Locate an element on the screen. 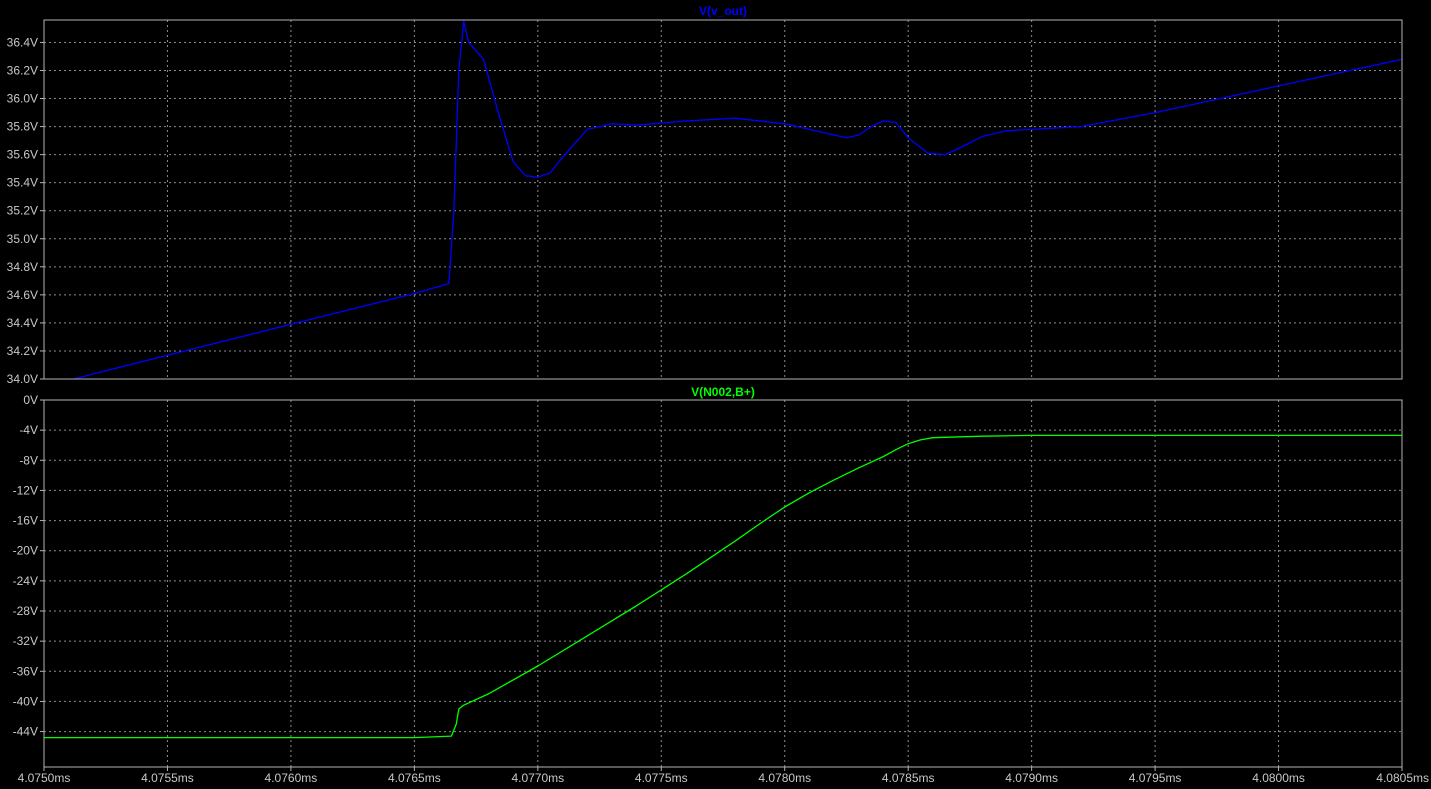 The width and height of the screenshot is (1431, 789). y-tick-label: 0V is located at coordinates (30, 400).